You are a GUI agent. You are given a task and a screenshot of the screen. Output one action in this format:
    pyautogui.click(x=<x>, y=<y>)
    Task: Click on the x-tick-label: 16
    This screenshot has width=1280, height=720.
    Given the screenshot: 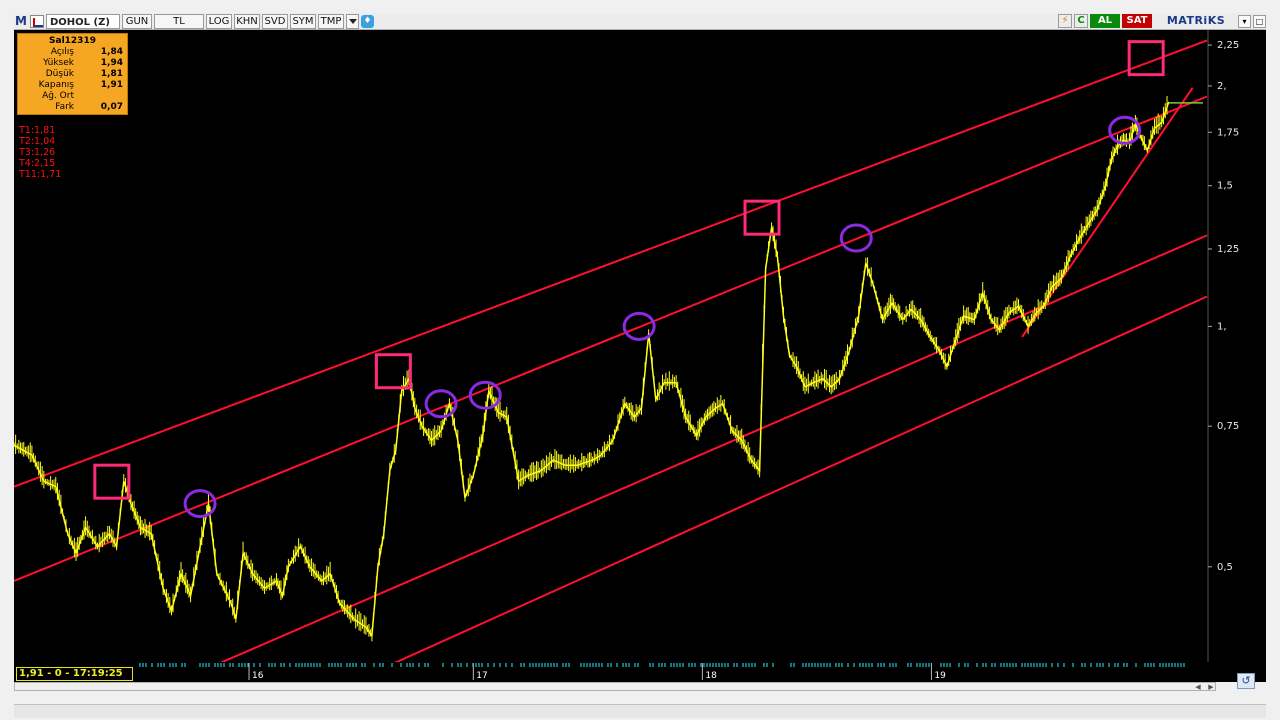 What is the action you would take?
    pyautogui.click(x=258, y=676)
    